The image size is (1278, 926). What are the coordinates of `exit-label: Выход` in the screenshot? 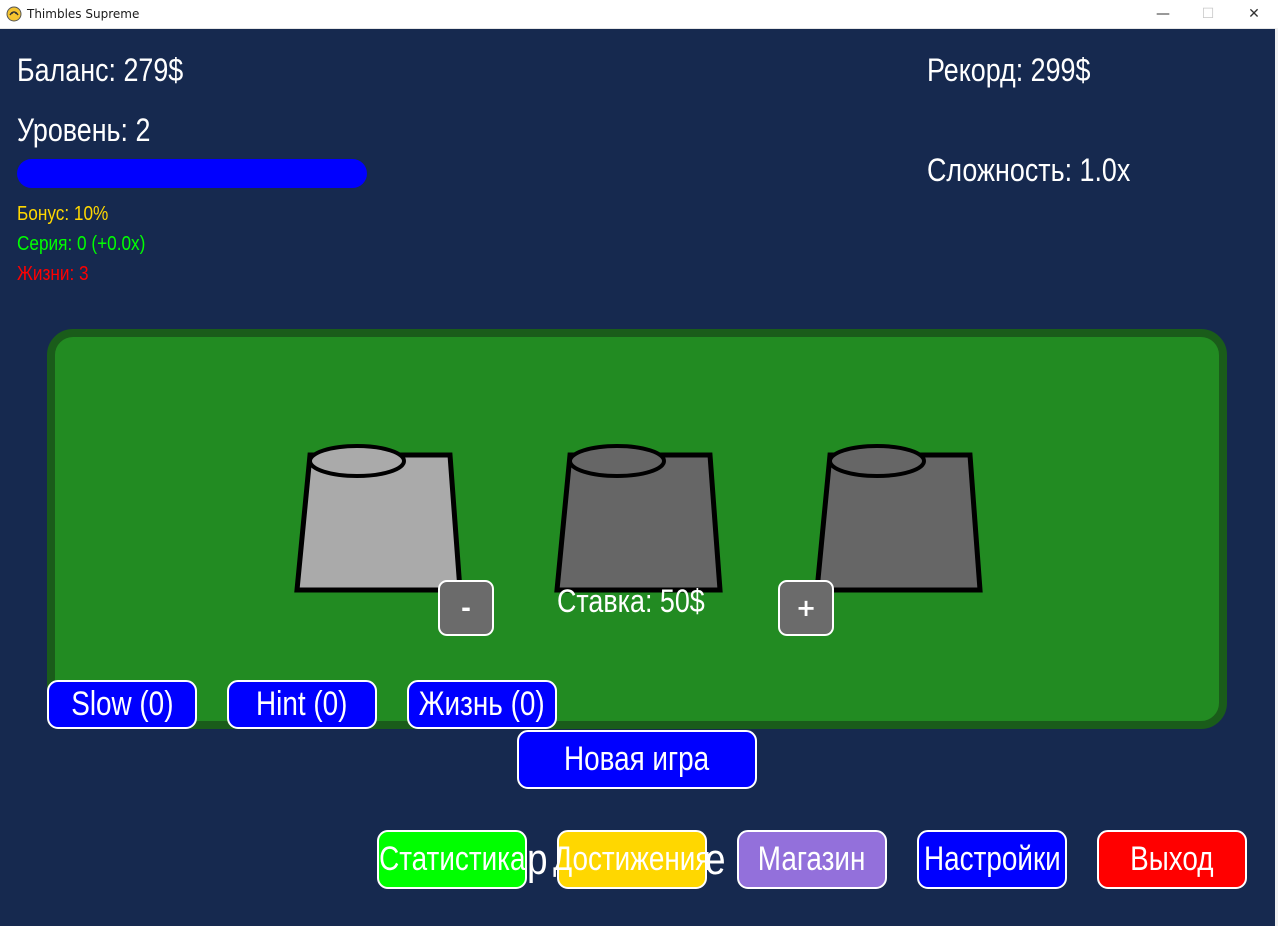 It's located at (1172, 859).